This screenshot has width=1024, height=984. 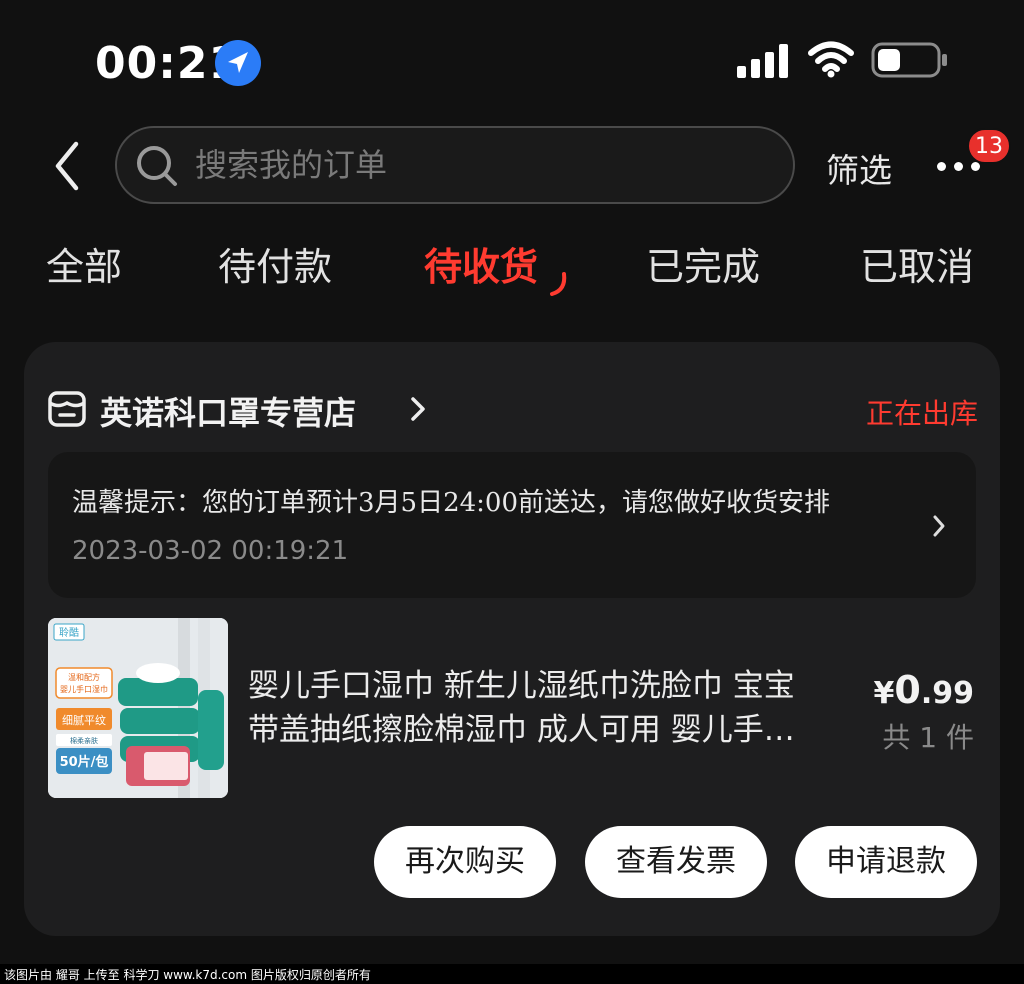 I want to click on tab-completed: 已完成, so click(x=703, y=263).